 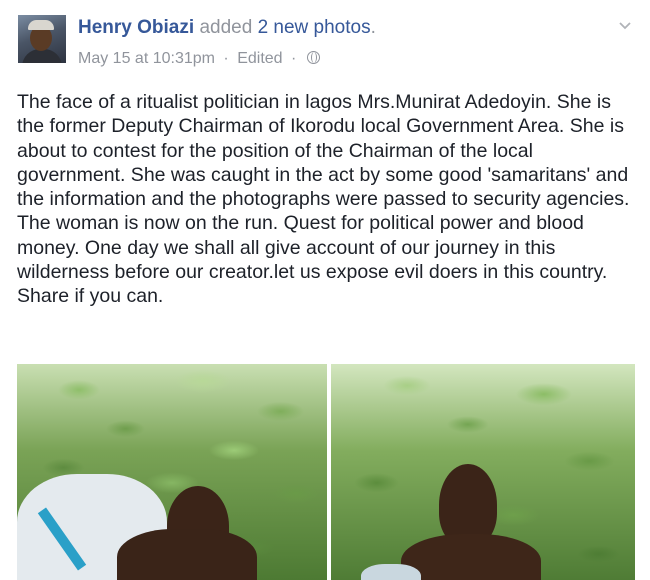 I want to click on chevron-down-icon, so click(x=625, y=25).